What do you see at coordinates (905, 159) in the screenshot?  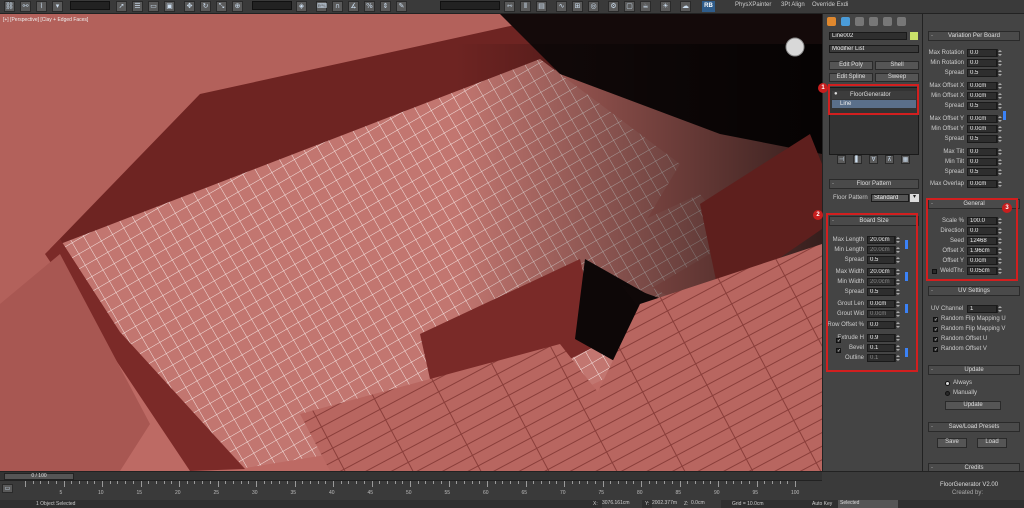 I see `configure-sets-icon: ▦` at bounding box center [905, 159].